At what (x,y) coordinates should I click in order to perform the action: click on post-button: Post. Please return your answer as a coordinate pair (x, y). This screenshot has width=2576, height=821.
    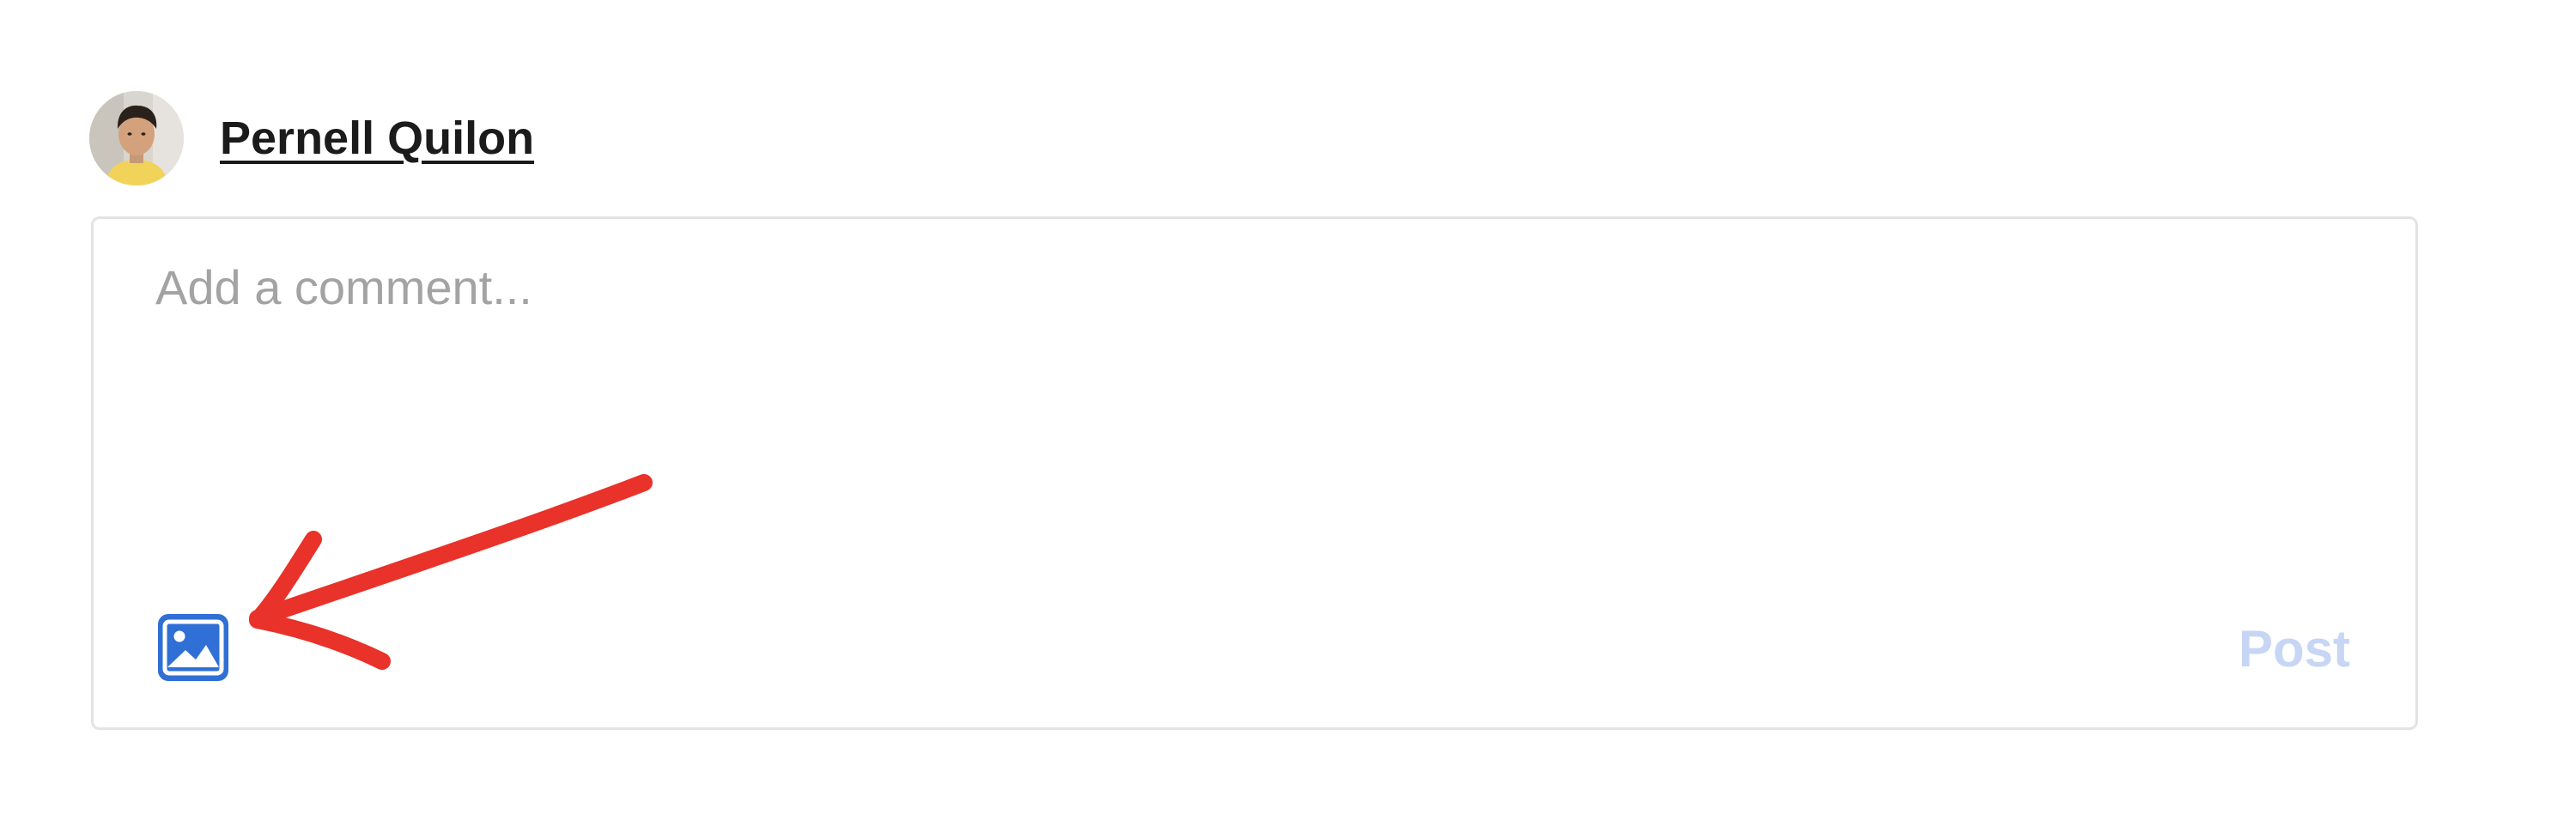
    Looking at the image, I should click on (2295, 648).